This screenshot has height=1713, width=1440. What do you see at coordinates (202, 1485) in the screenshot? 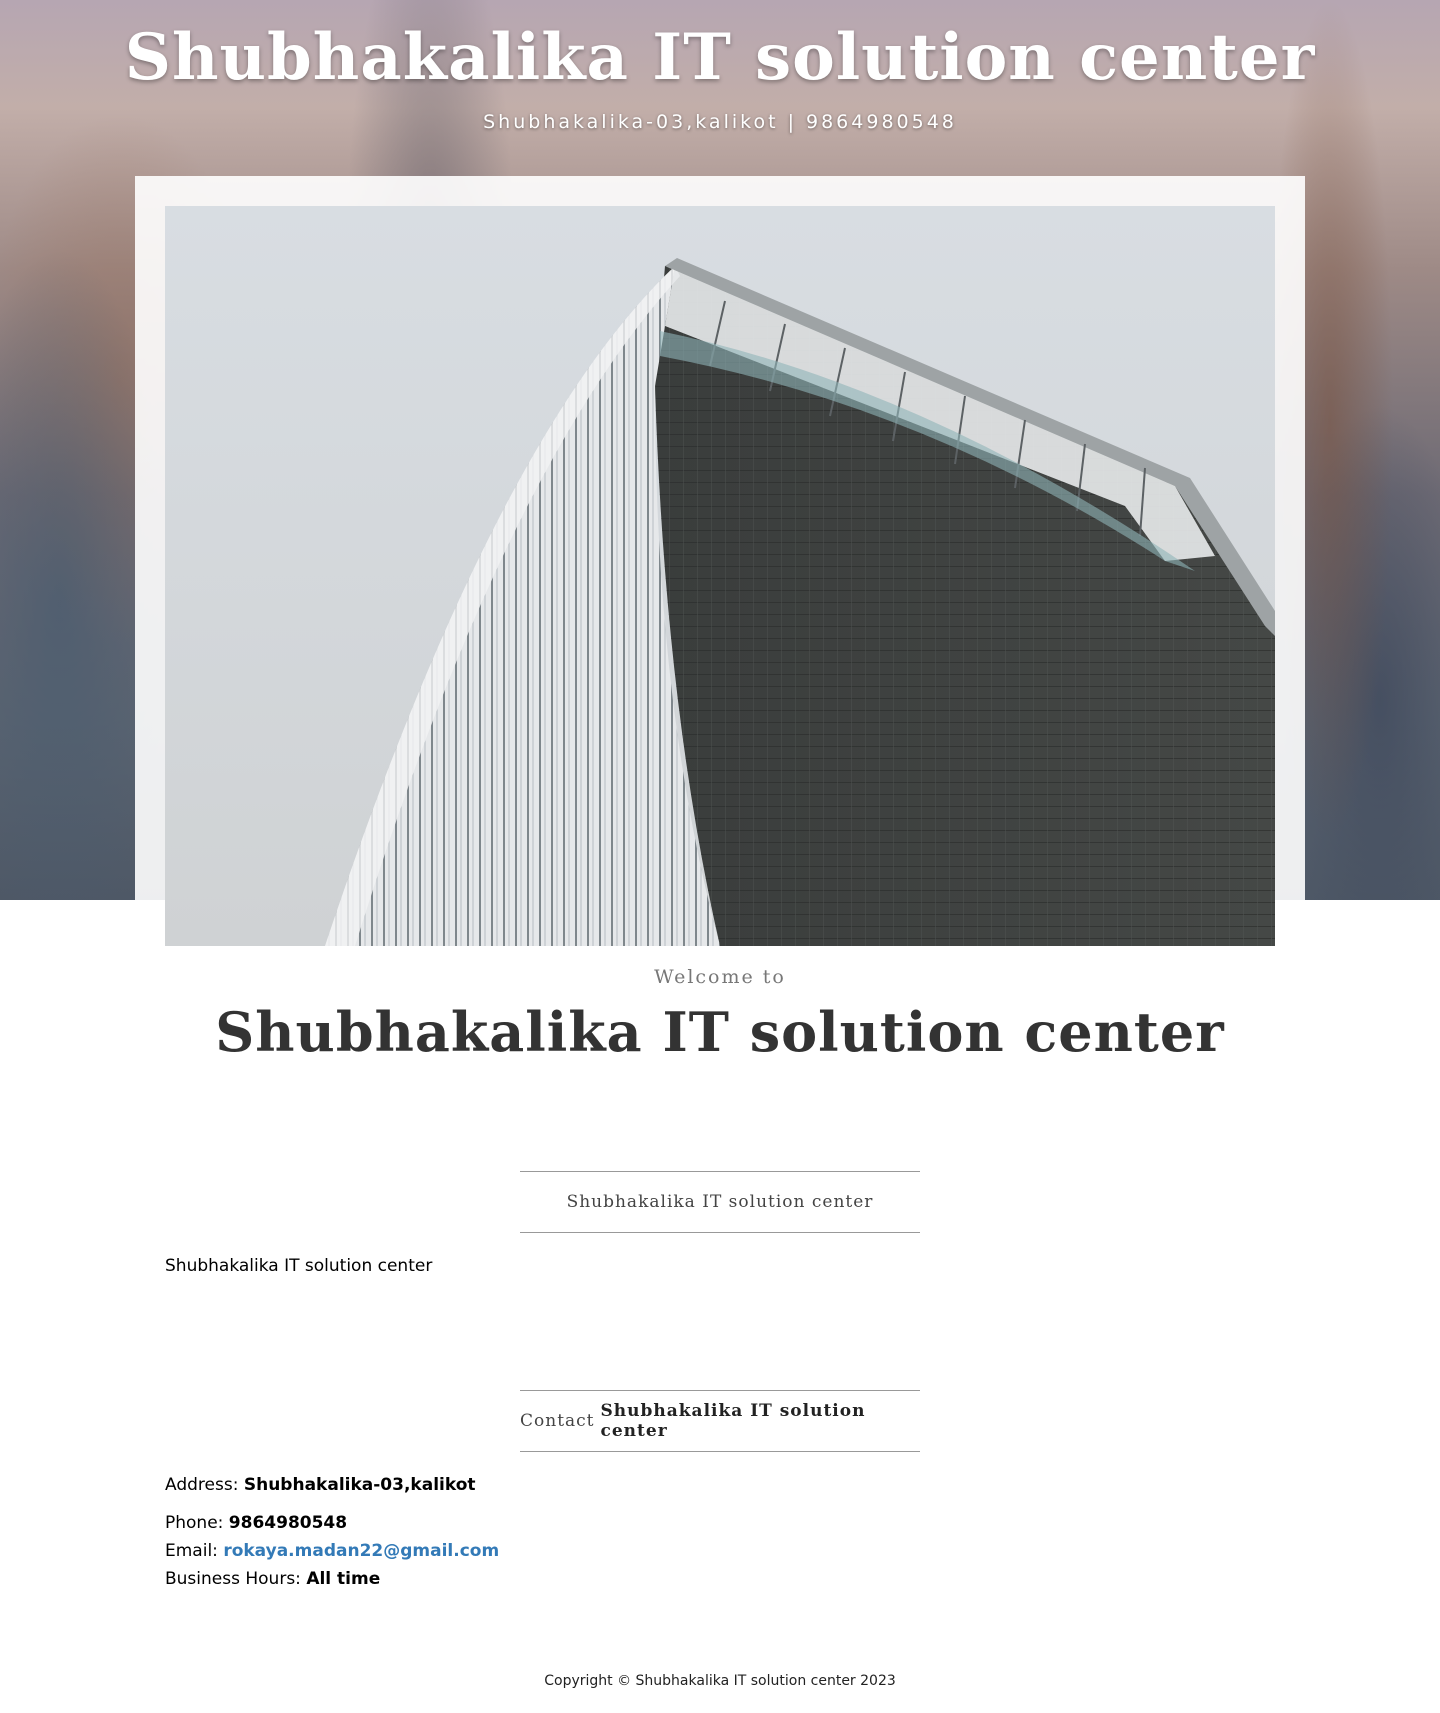
I see `address-label: Address:` at bounding box center [202, 1485].